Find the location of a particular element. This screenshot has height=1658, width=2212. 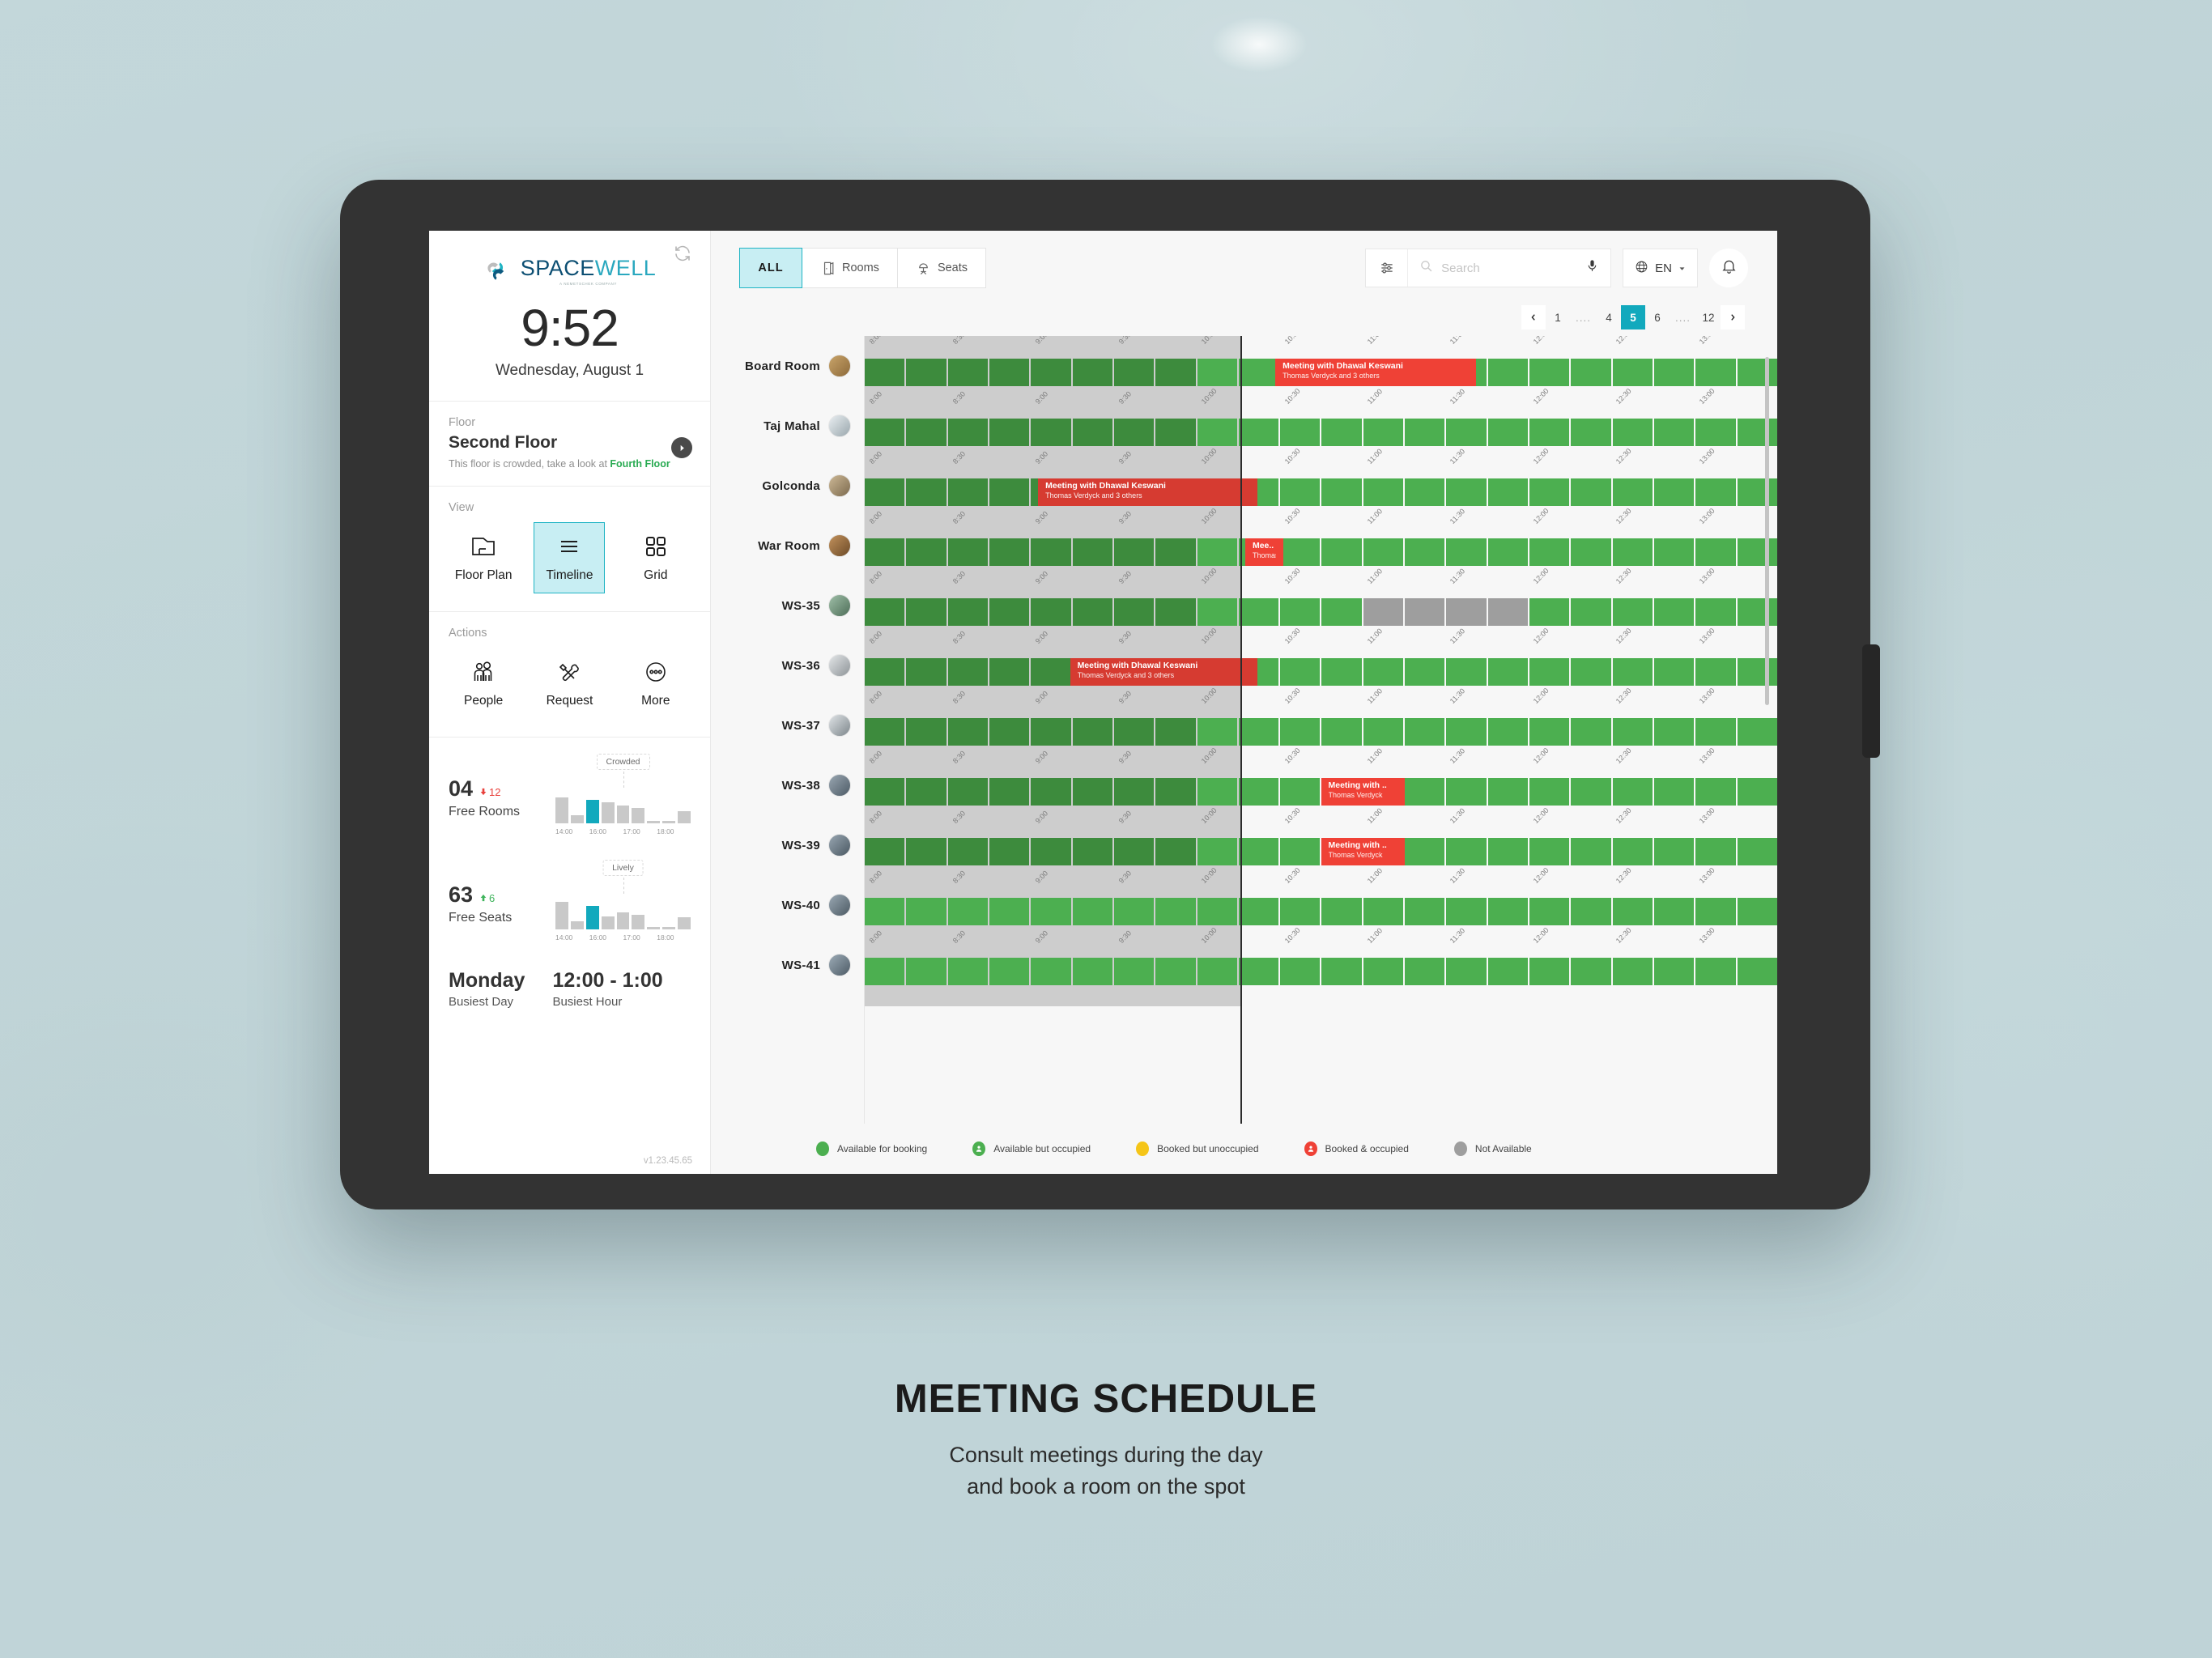

pagination-page-4: 4 is located at coordinates (1609, 317).